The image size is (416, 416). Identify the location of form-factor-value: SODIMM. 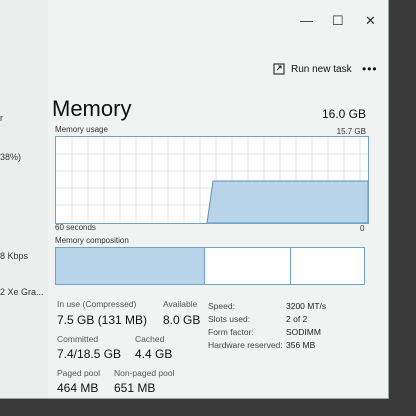
(303, 332).